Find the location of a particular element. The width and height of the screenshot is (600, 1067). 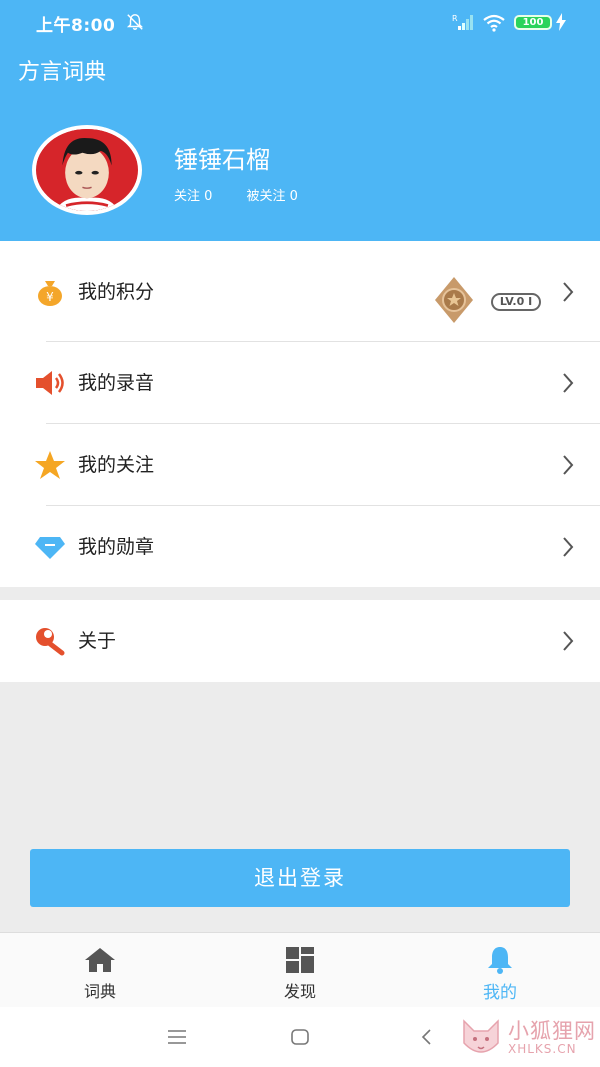

tab-dictionary: 词典 is located at coordinates (100, 970).